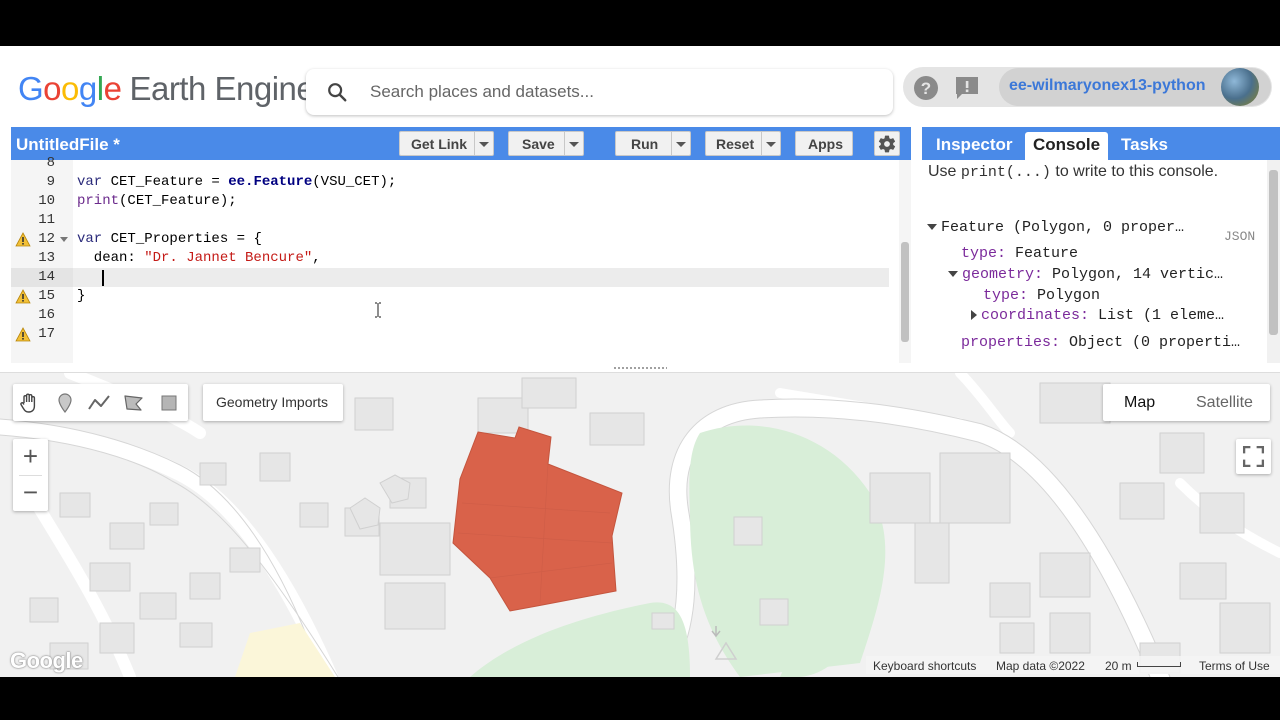 This screenshot has height=720, width=1280. What do you see at coordinates (134, 403) in the screenshot?
I see `polygon-draw-icon` at bounding box center [134, 403].